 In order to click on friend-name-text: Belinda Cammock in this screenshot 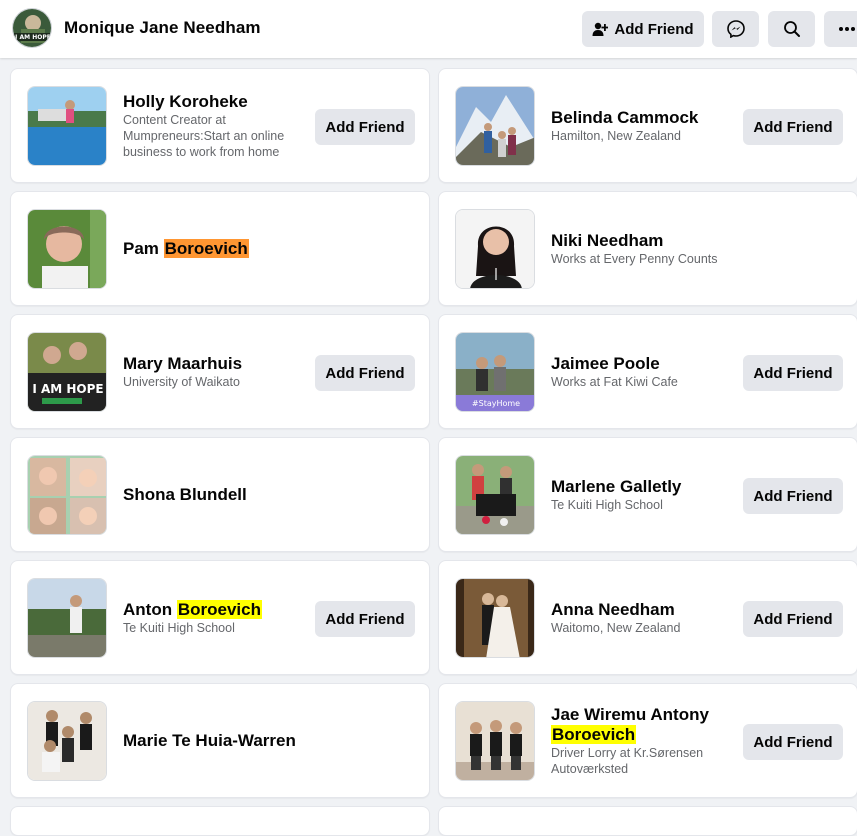, I will do `click(624, 117)`.